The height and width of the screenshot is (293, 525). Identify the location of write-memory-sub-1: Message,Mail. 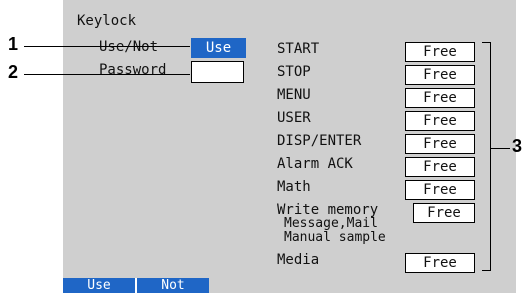
(331, 223).